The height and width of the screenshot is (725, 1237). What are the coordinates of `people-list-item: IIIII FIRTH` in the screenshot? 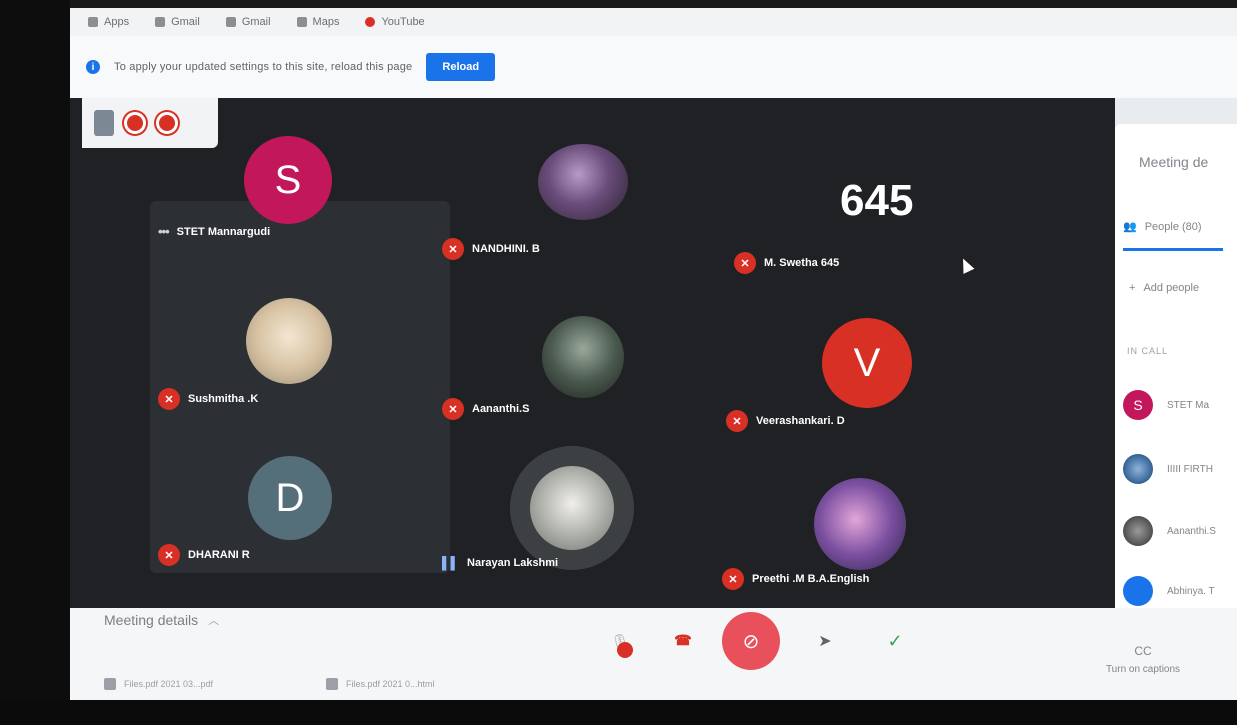 It's located at (1168, 469).